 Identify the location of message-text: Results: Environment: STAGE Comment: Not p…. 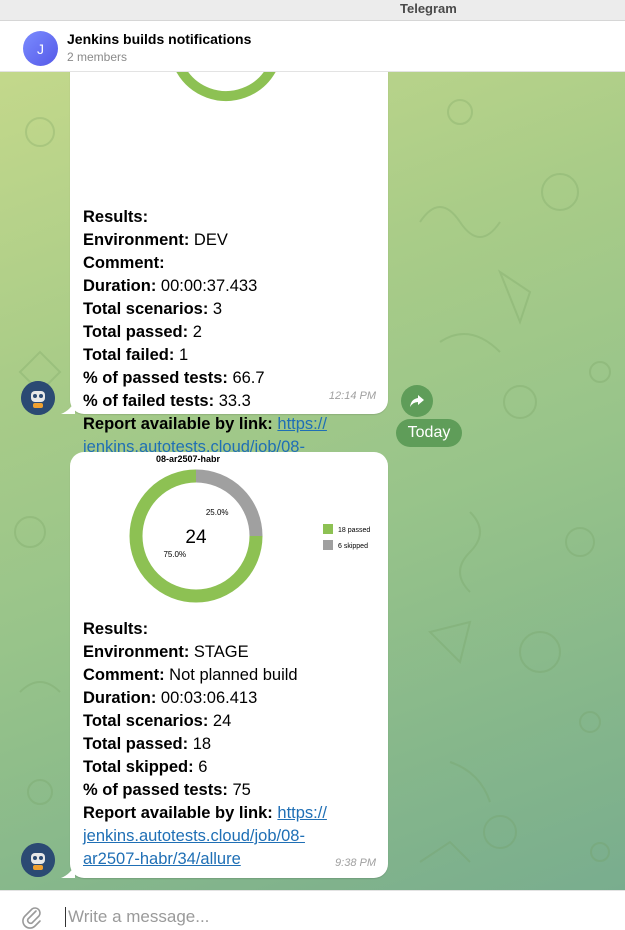
(205, 744).